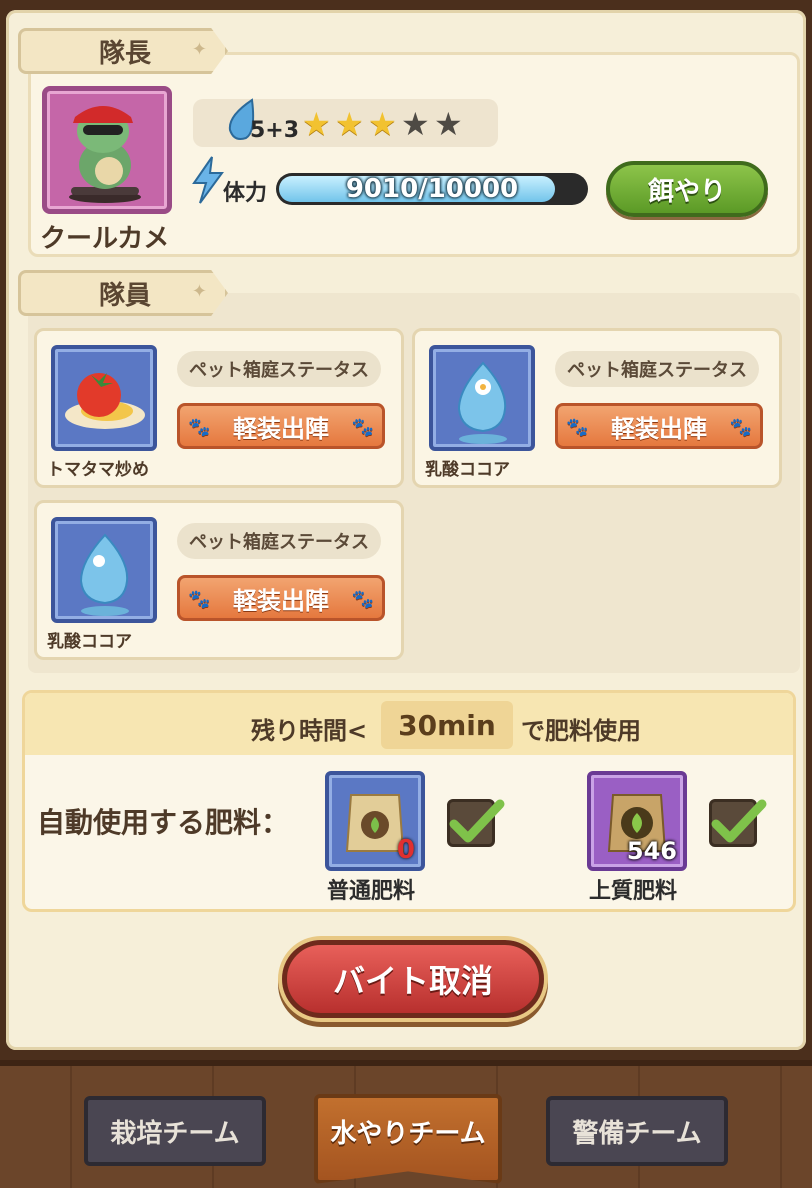 This screenshot has height=1188, width=812. Describe the element at coordinates (245, 193) in the screenshot. I see `hp-label: 体力` at that location.